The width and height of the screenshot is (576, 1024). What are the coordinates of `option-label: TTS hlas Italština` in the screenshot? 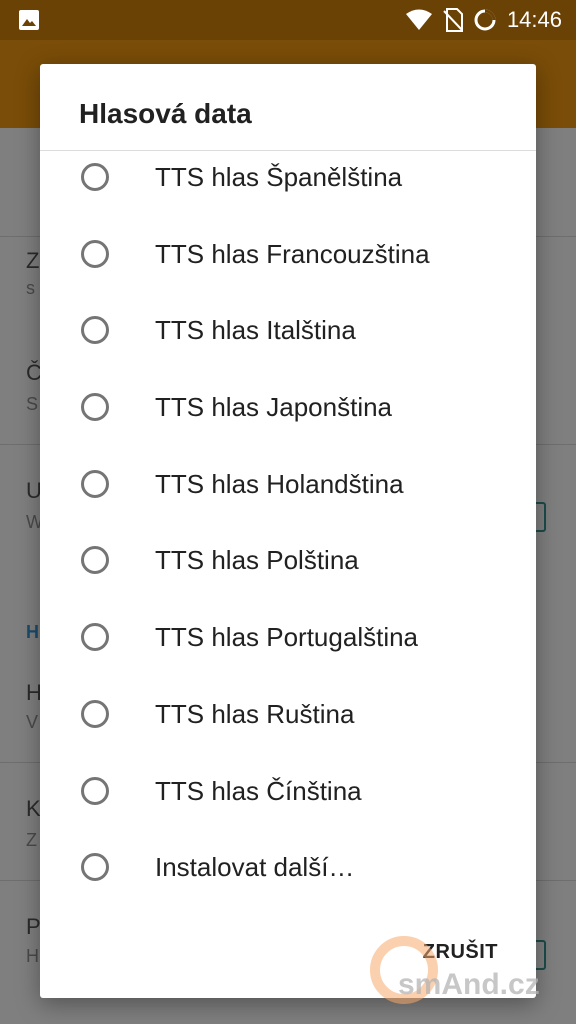 It's located at (255, 330).